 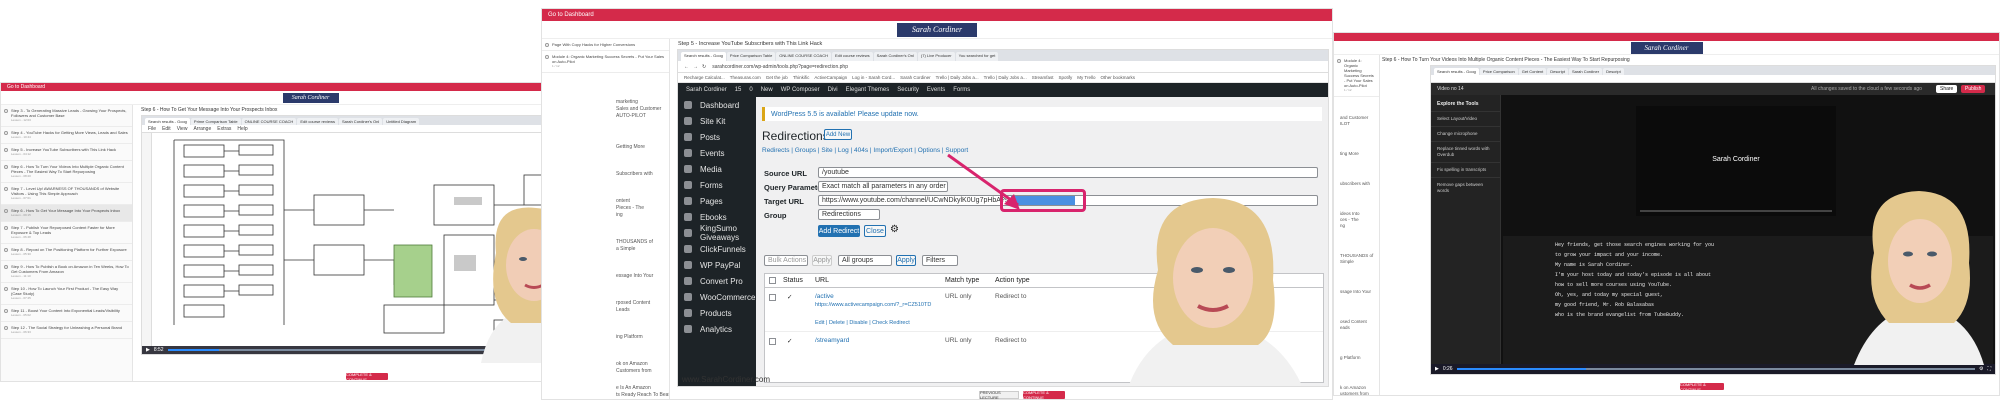 What do you see at coordinates (717, 329) in the screenshot?
I see `wp-menu-item: Analytics` at bounding box center [717, 329].